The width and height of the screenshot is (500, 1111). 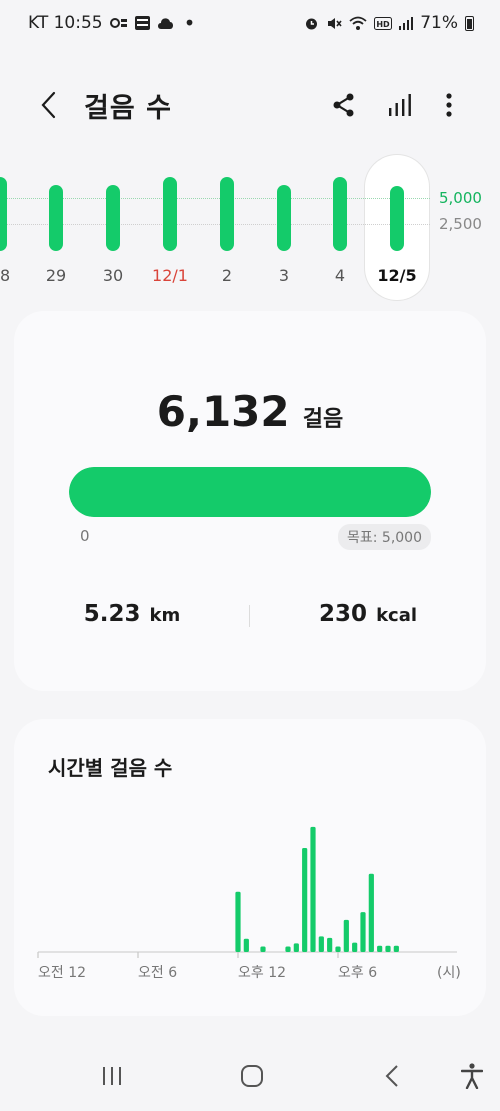 I want to click on back-icon, so click(x=391, y=1076).